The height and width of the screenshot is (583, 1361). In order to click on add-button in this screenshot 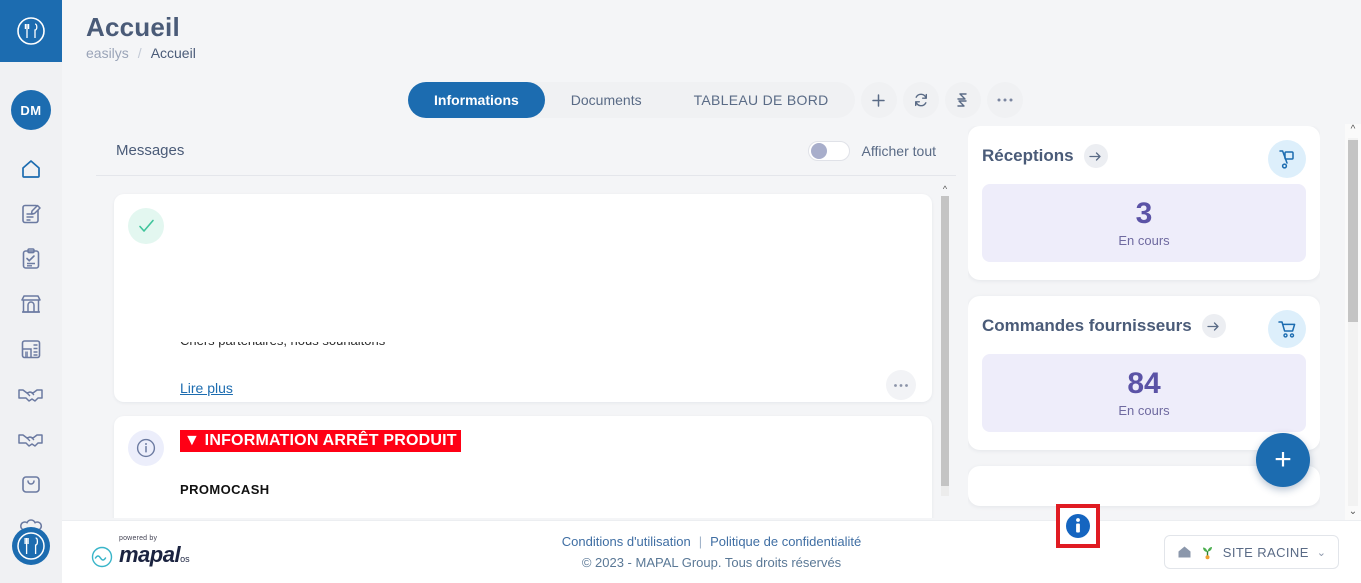, I will do `click(878, 100)`.